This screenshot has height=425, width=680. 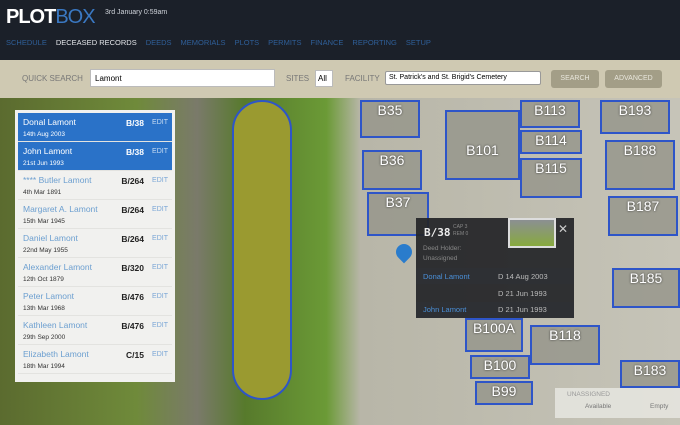 I want to click on facility-select: St. Patrick's and St. Brigid's Cemetery, so click(x=463, y=78).